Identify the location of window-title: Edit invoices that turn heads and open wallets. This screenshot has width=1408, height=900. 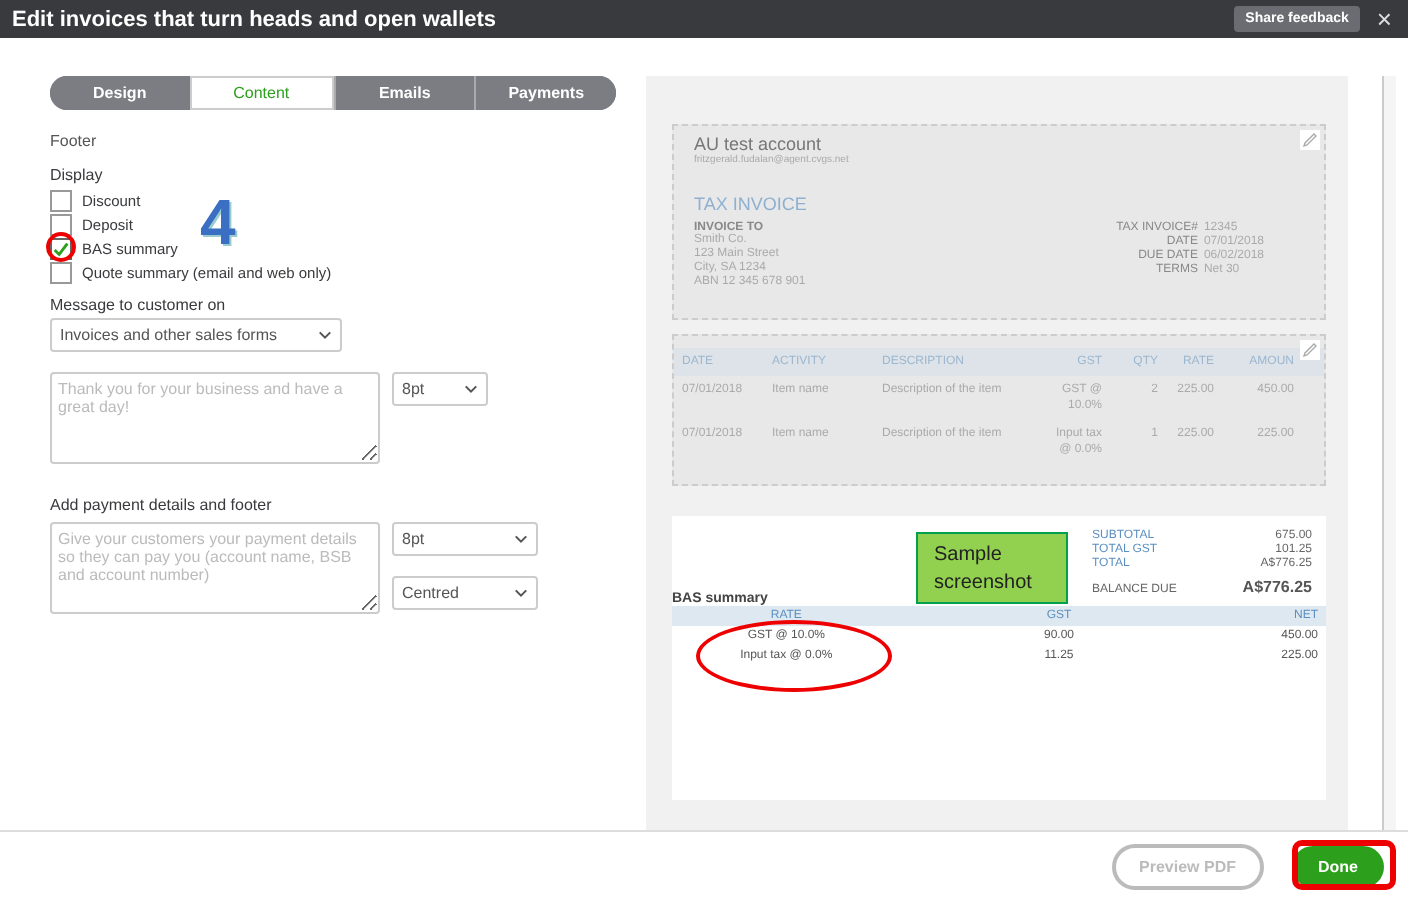
(255, 19).